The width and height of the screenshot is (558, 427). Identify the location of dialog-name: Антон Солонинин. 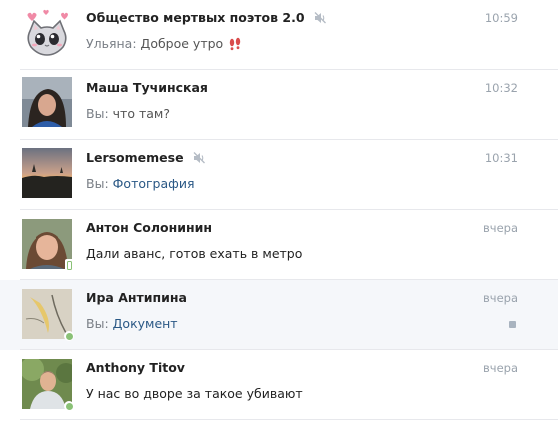
(149, 227).